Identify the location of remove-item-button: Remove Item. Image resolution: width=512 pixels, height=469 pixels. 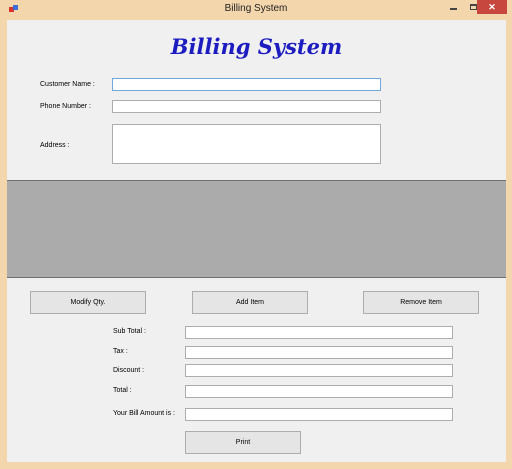
(421, 302).